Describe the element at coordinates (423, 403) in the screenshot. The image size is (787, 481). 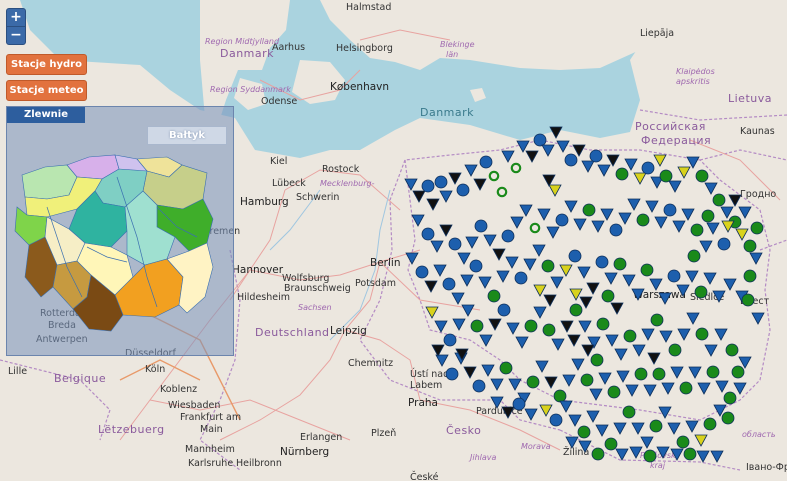
I see `map-label-praha: Praha` at that location.